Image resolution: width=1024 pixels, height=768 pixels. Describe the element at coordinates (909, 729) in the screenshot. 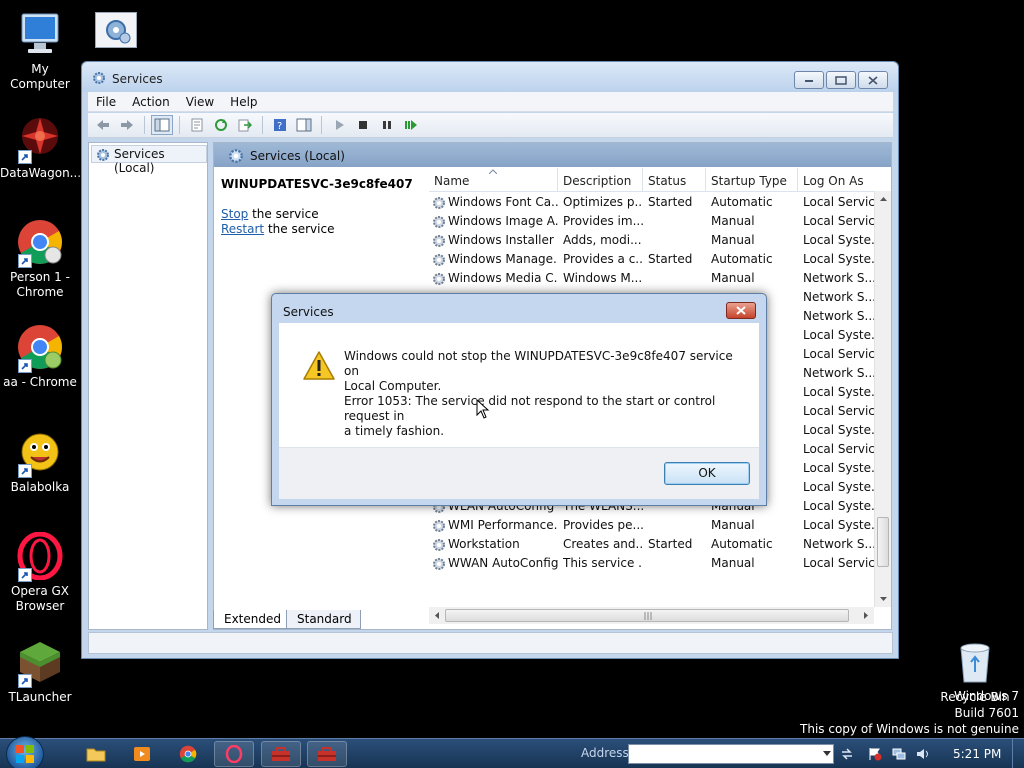

I see `not-genuine-watermark: This copy of Windows is not genuine` at that location.